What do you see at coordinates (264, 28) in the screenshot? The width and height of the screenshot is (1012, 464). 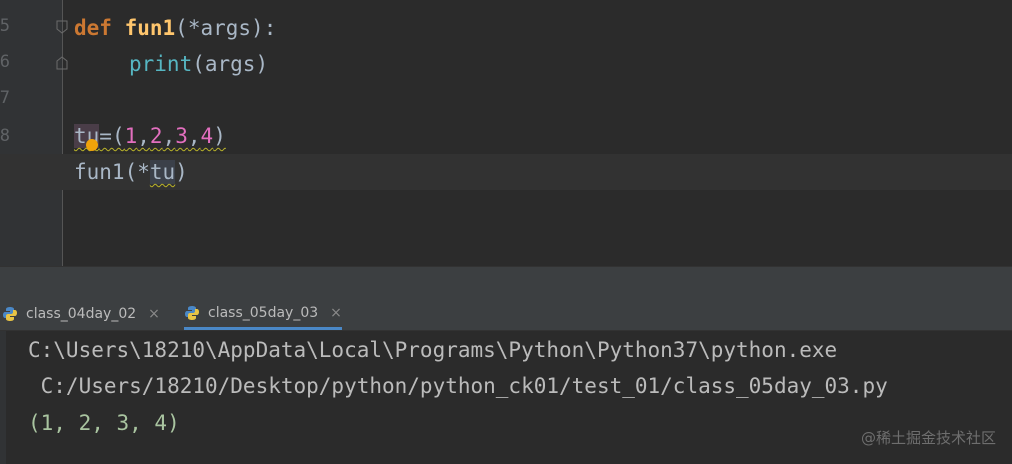 I see `paren: ):` at bounding box center [264, 28].